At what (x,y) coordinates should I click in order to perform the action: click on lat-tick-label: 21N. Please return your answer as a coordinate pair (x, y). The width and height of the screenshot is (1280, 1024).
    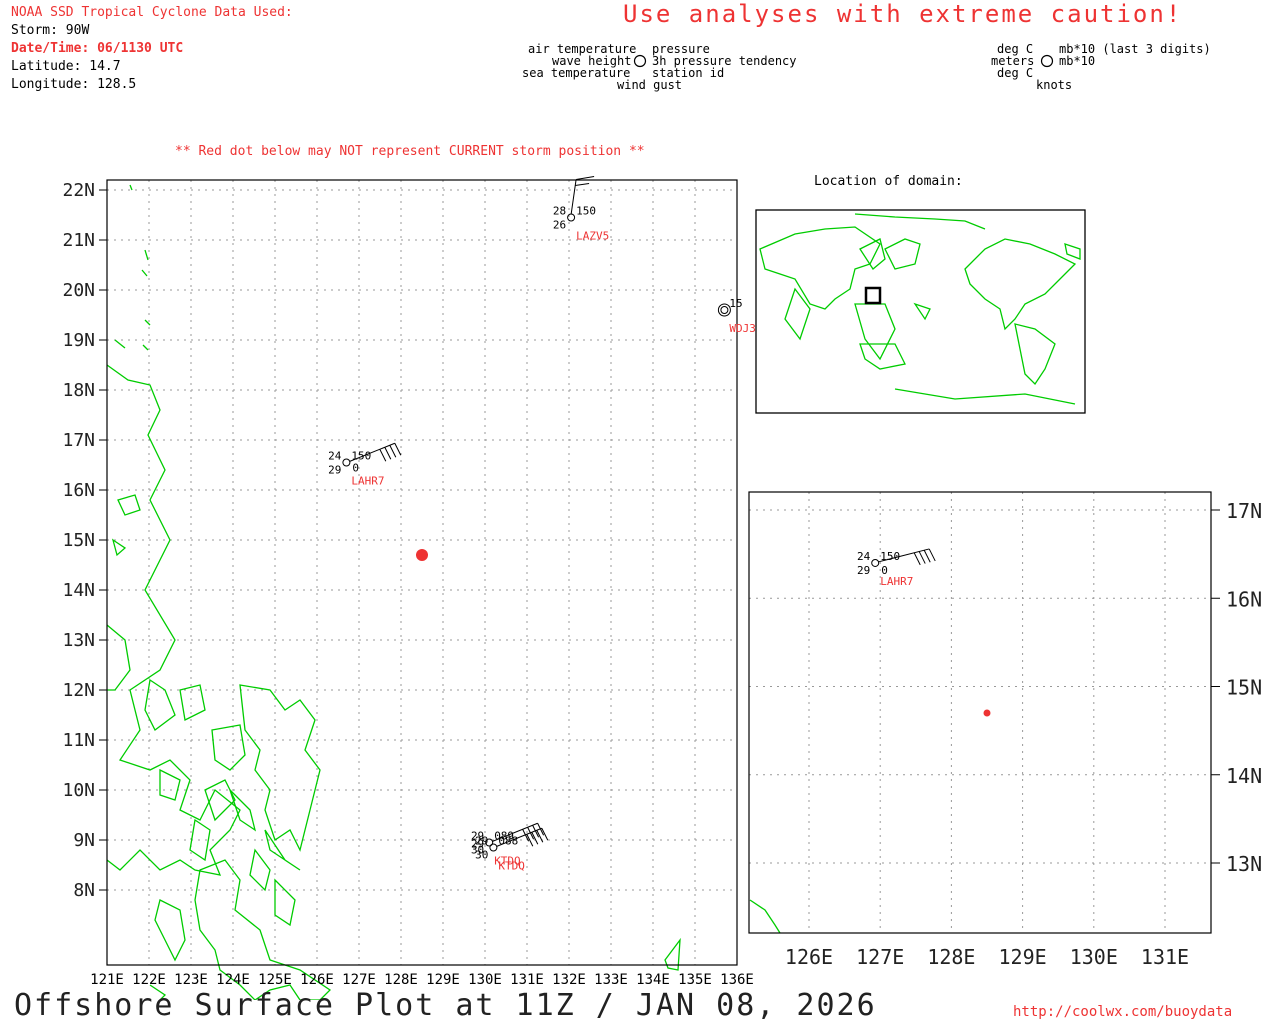
    Looking at the image, I should click on (78, 240).